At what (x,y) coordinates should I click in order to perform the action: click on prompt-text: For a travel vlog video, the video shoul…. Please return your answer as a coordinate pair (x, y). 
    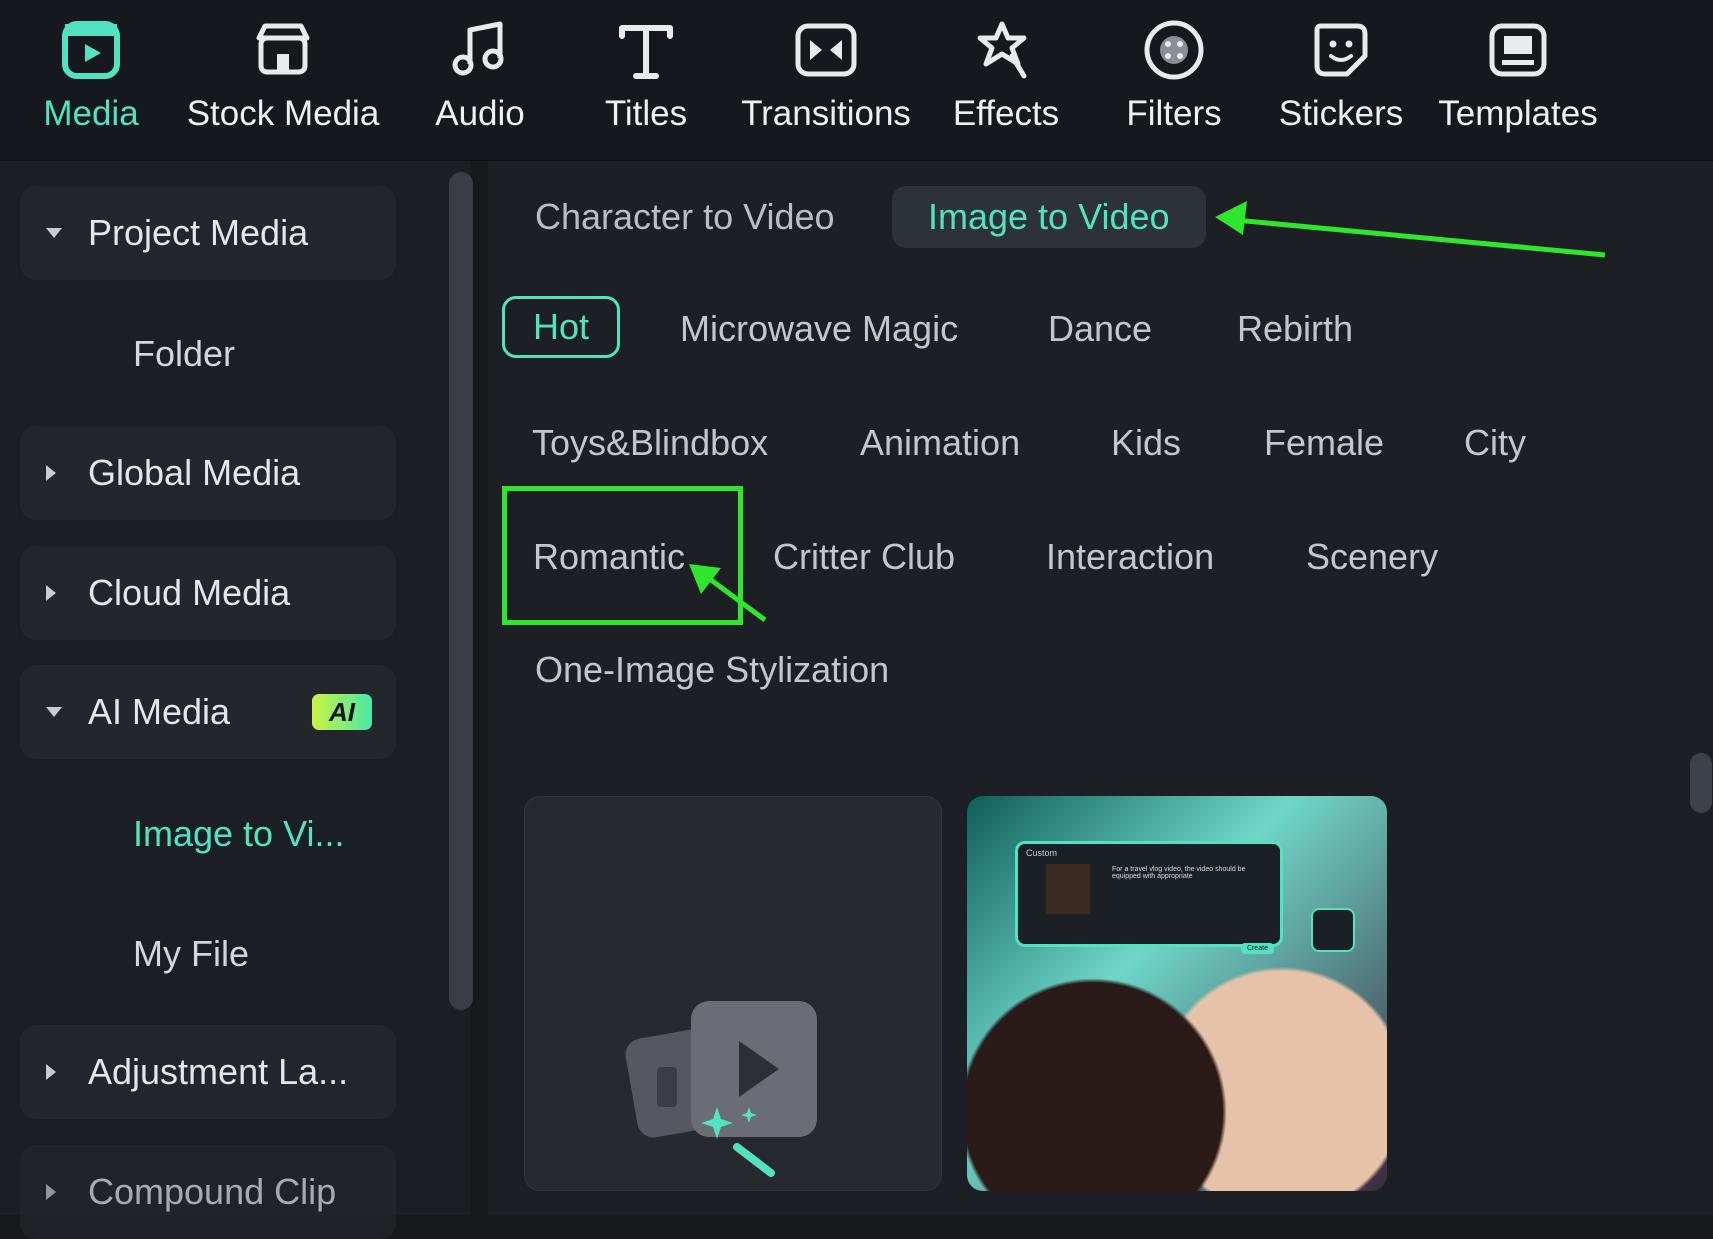
    Looking at the image, I should click on (1179, 873).